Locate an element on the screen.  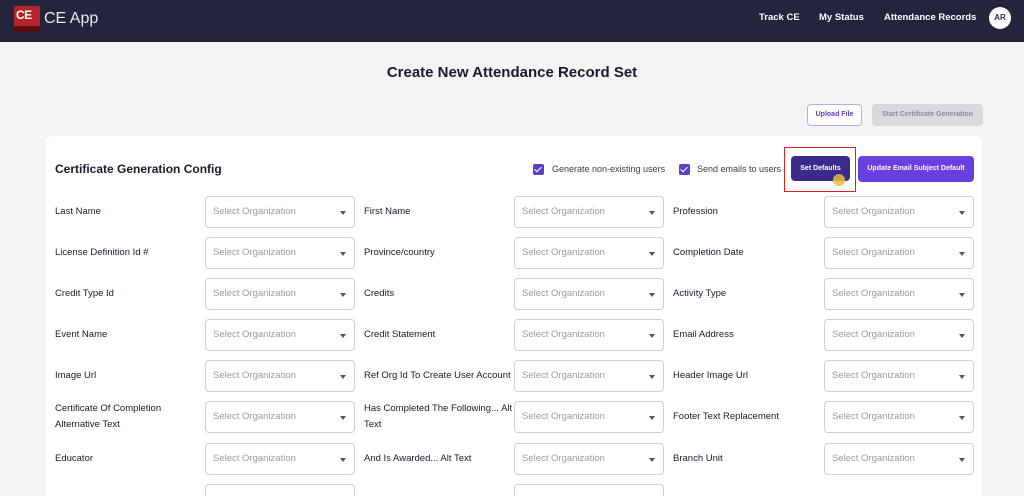
generate-users-checkbox is located at coordinates (538, 169).